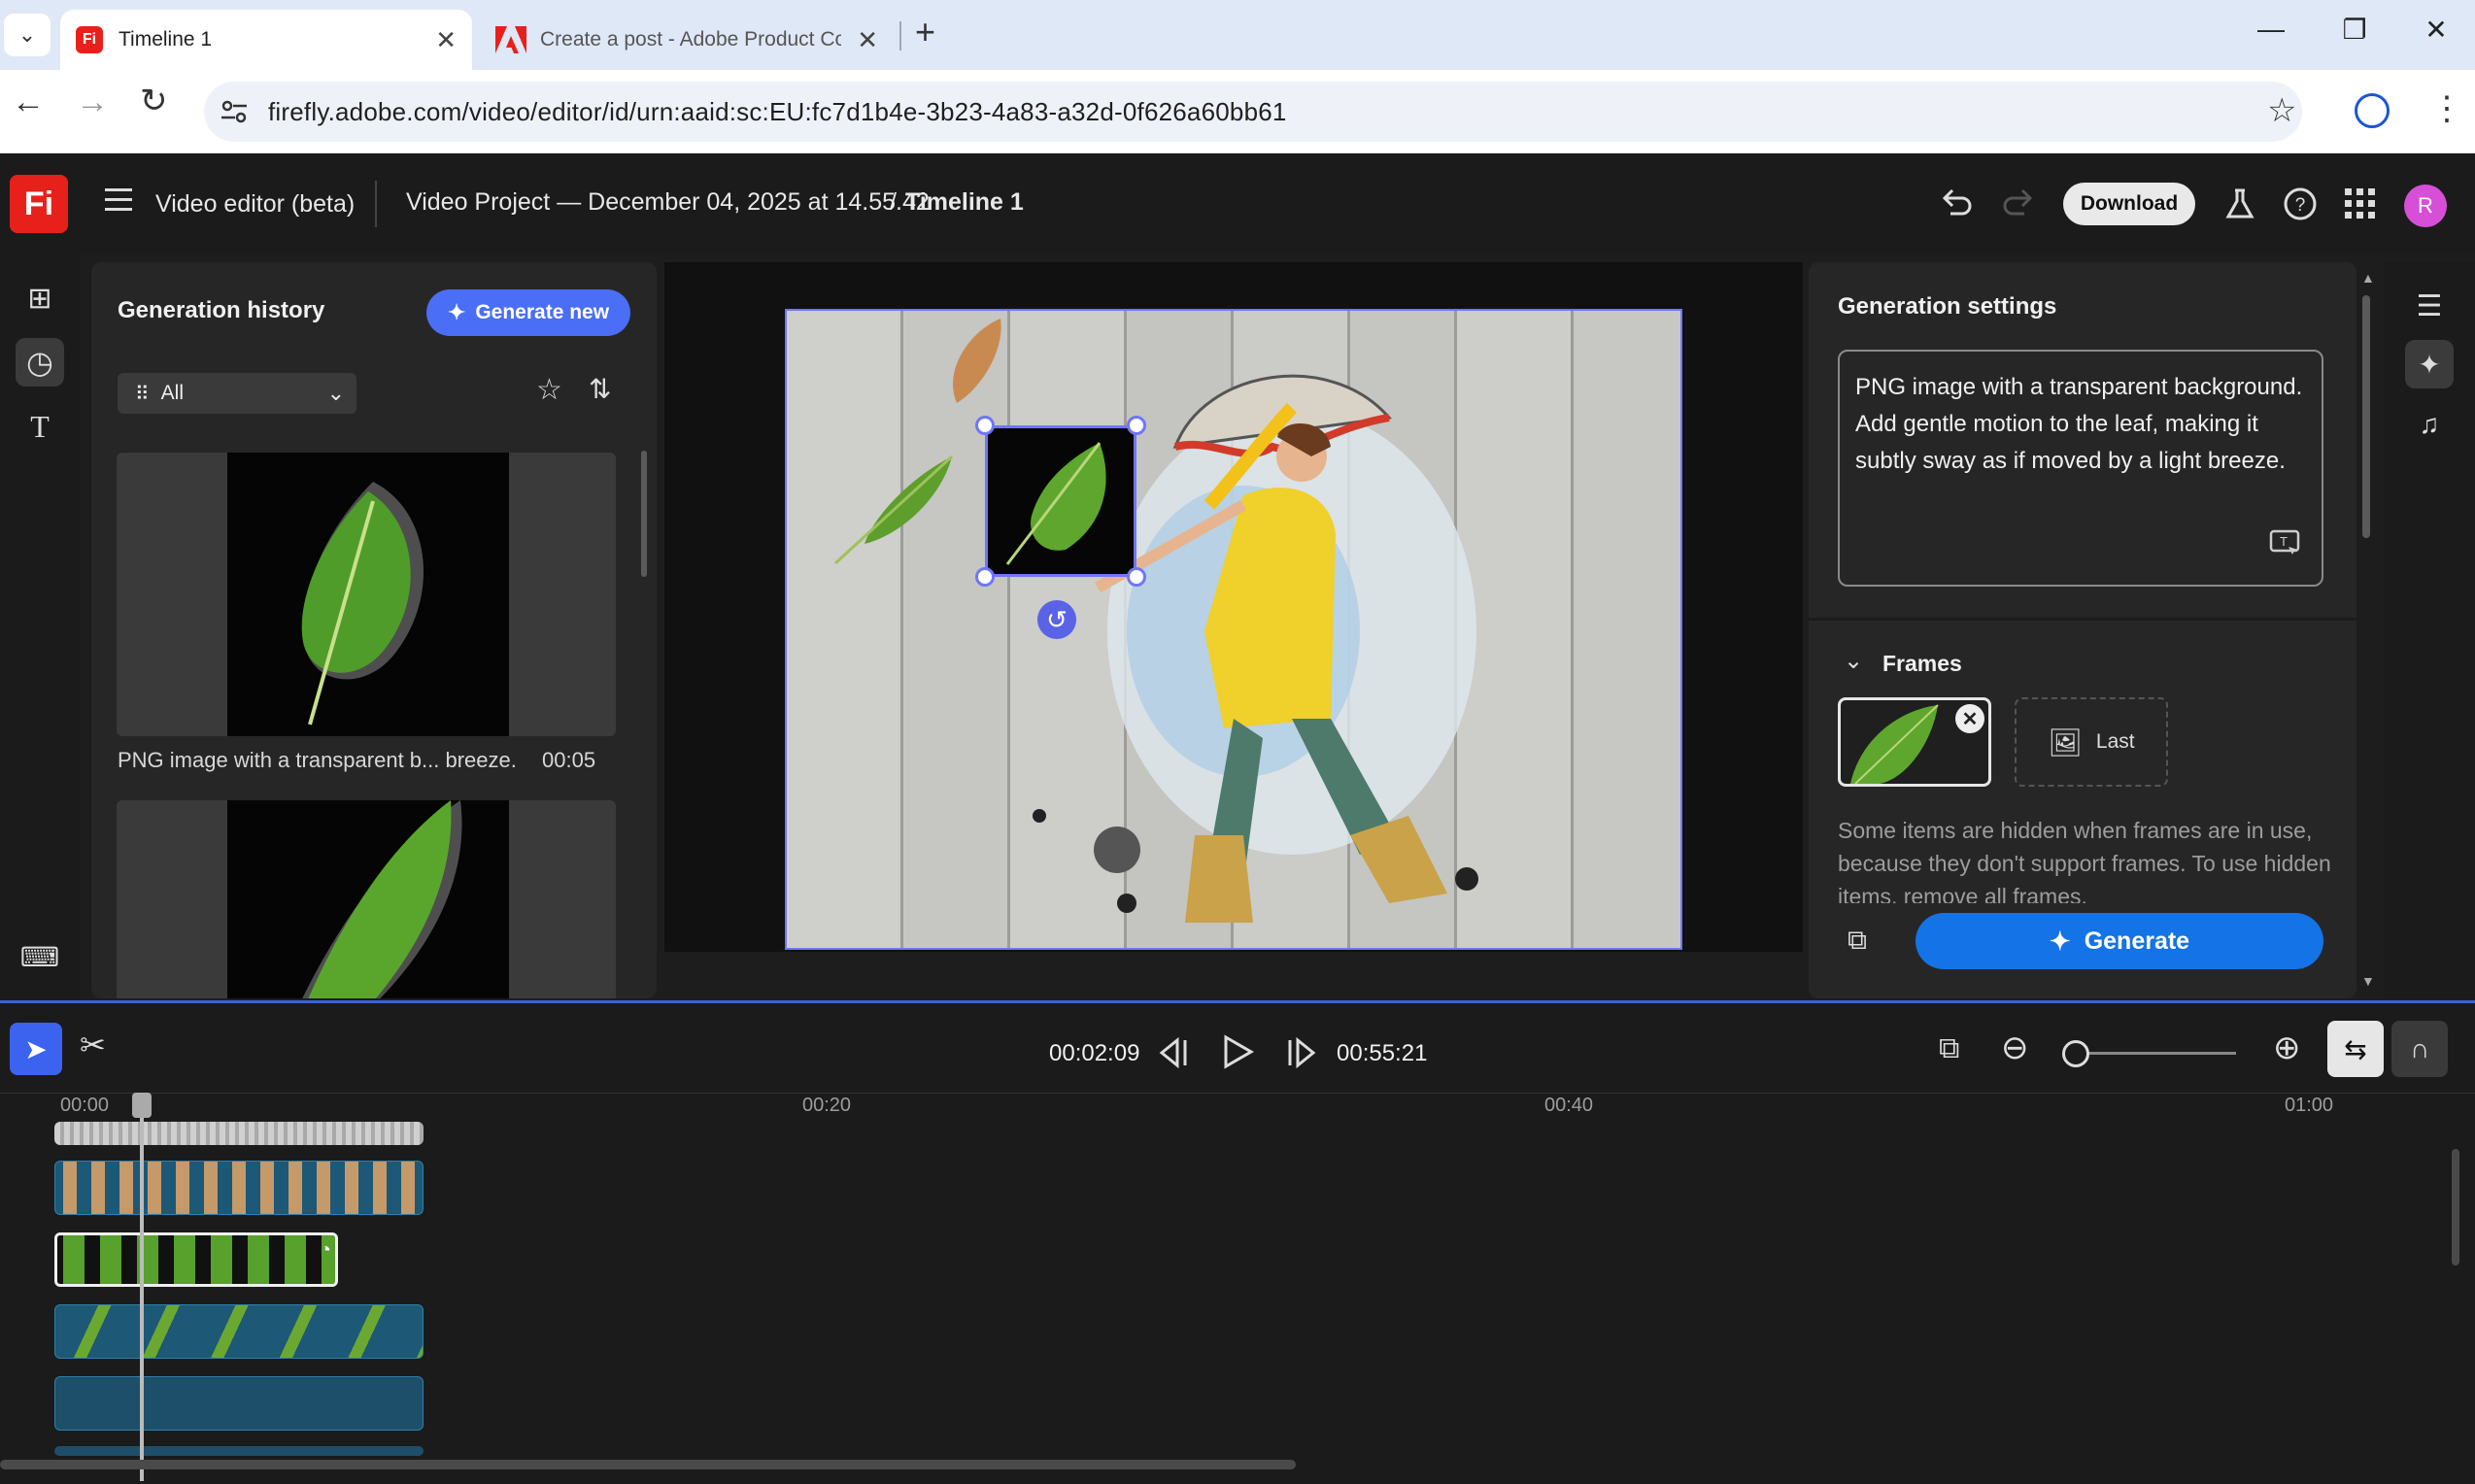 The image size is (2475, 1484). Describe the element at coordinates (2300, 204) in the screenshot. I see `help-icon: ?` at that location.